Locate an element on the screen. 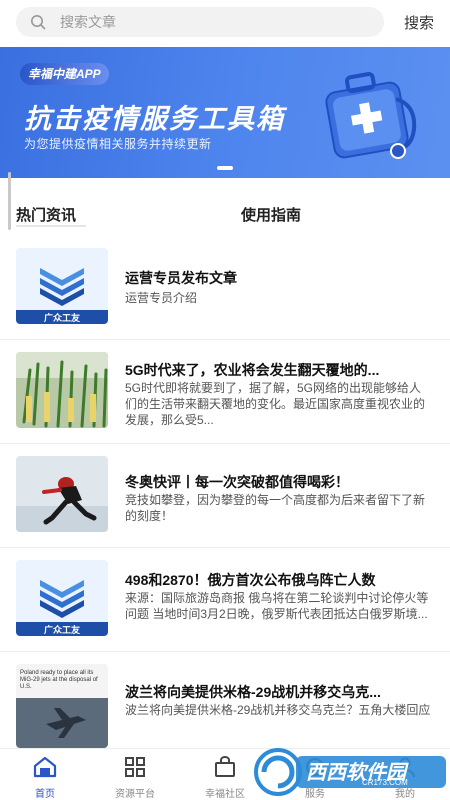  grid-icon is located at coordinates (135, 767).